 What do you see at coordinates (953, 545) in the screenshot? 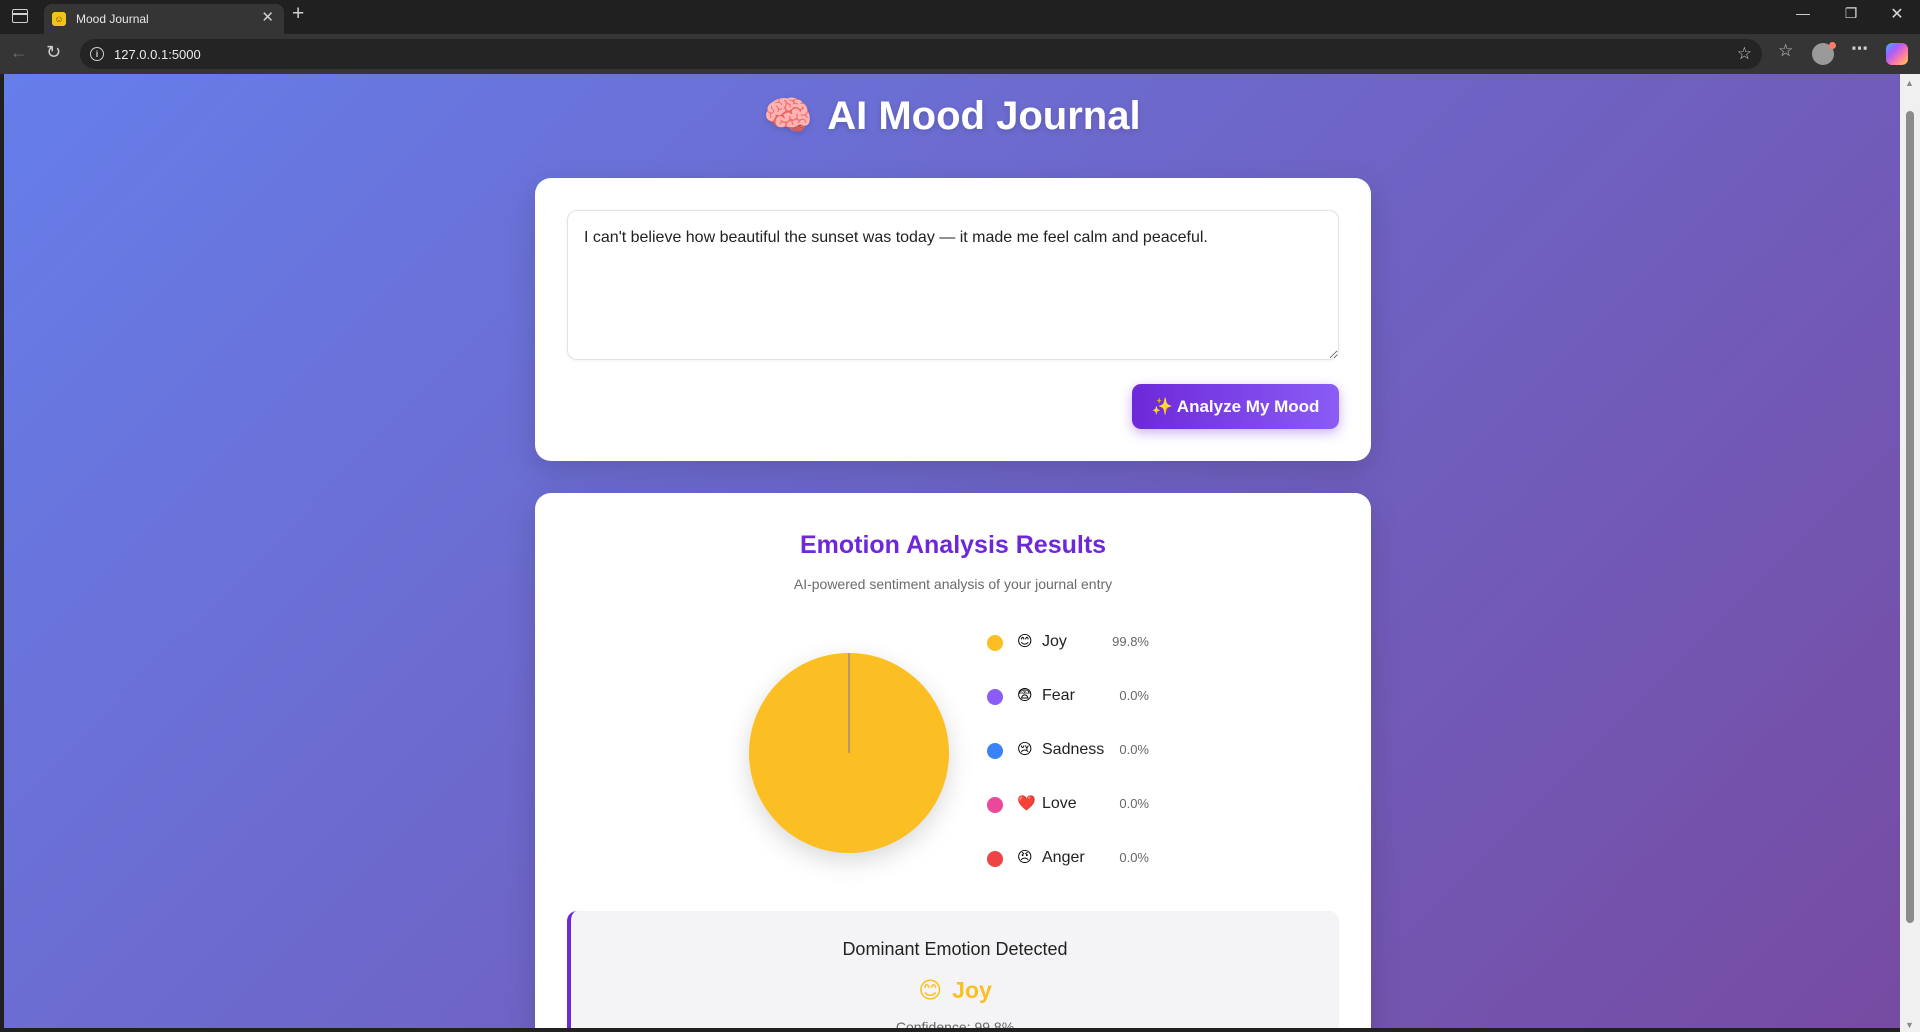
I see `results-title: Emotion Analysis Results` at bounding box center [953, 545].